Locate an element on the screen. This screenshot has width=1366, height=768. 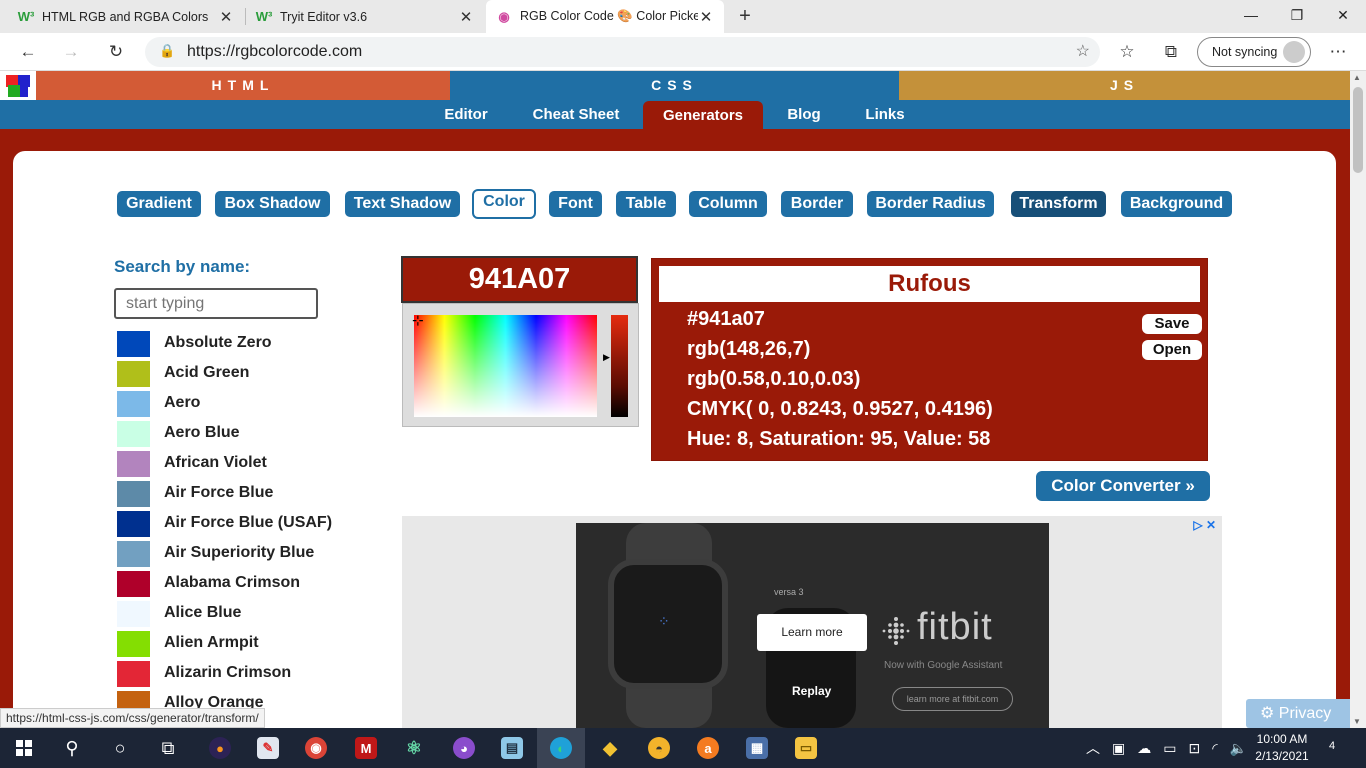
picker-crosshair-icon: ⊹ is located at coordinates (418, 320).